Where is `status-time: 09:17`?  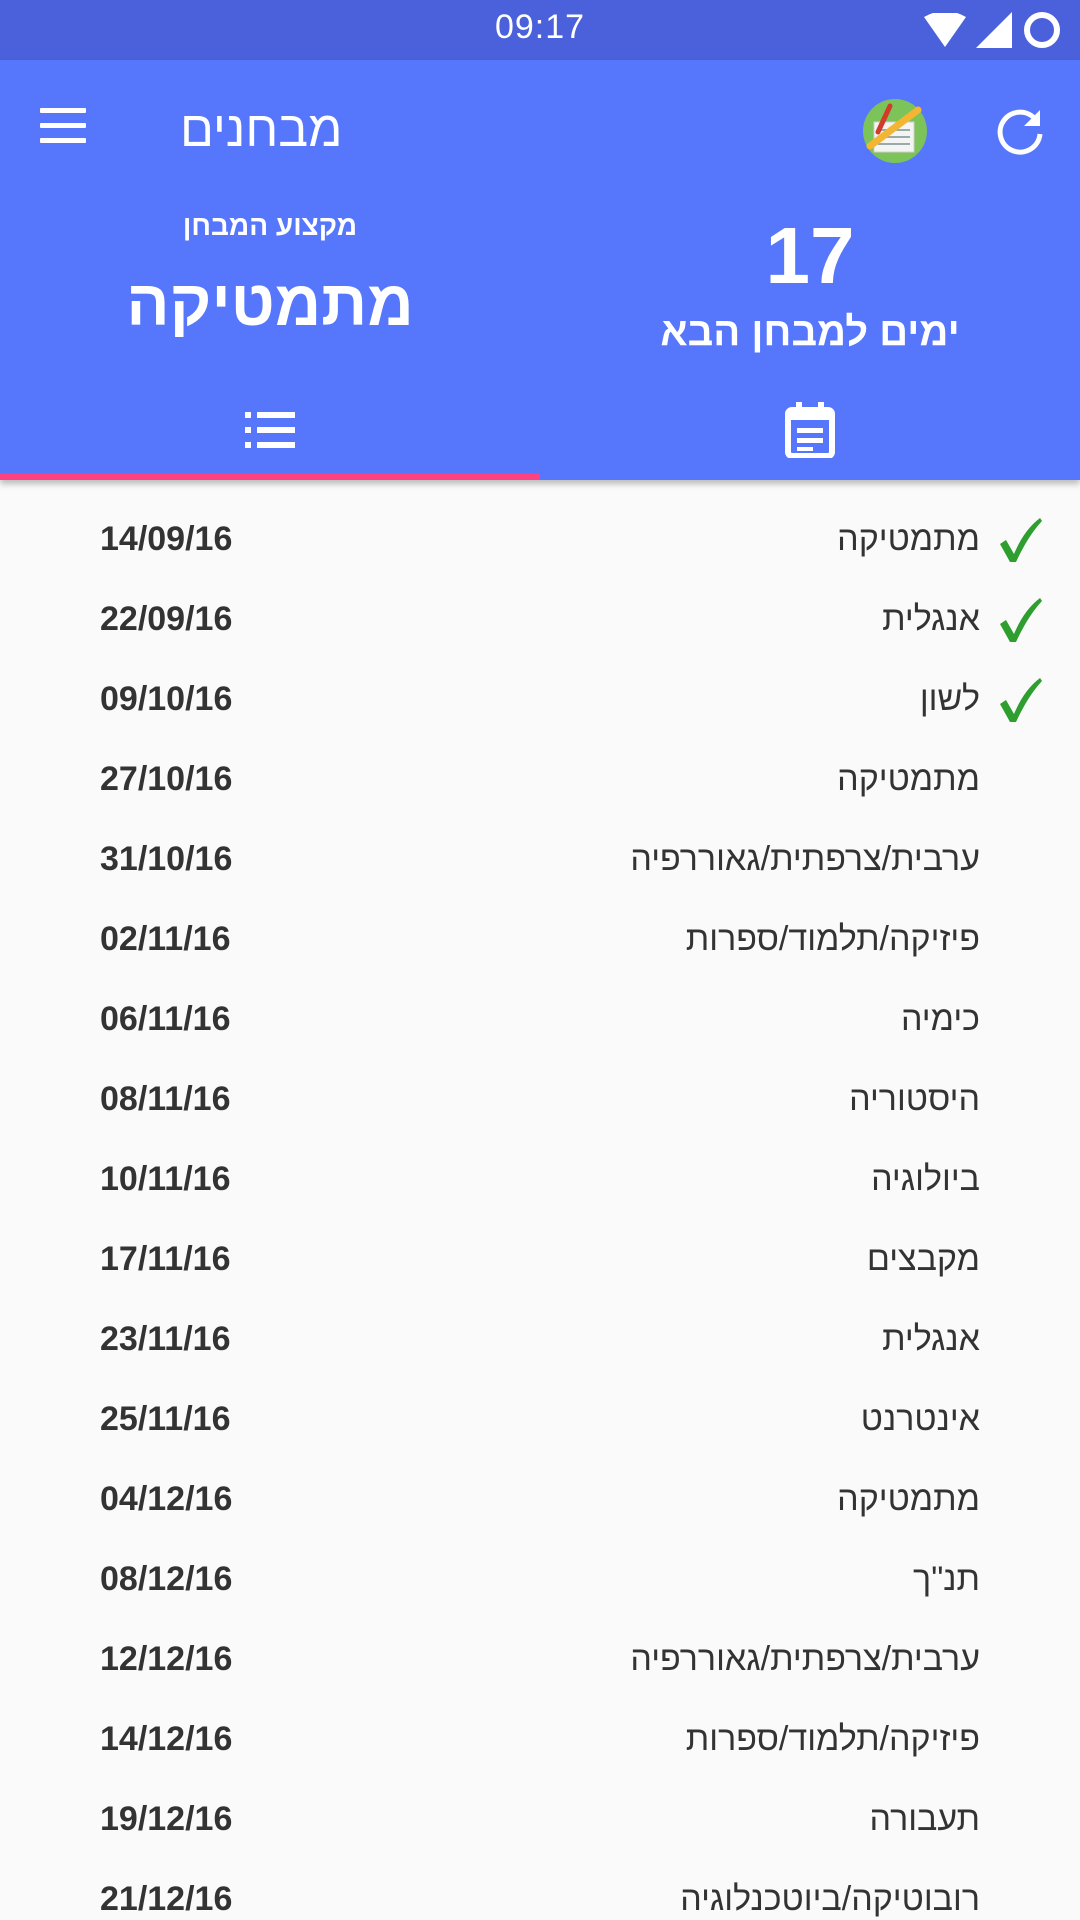
status-time: 09:17 is located at coordinates (540, 27).